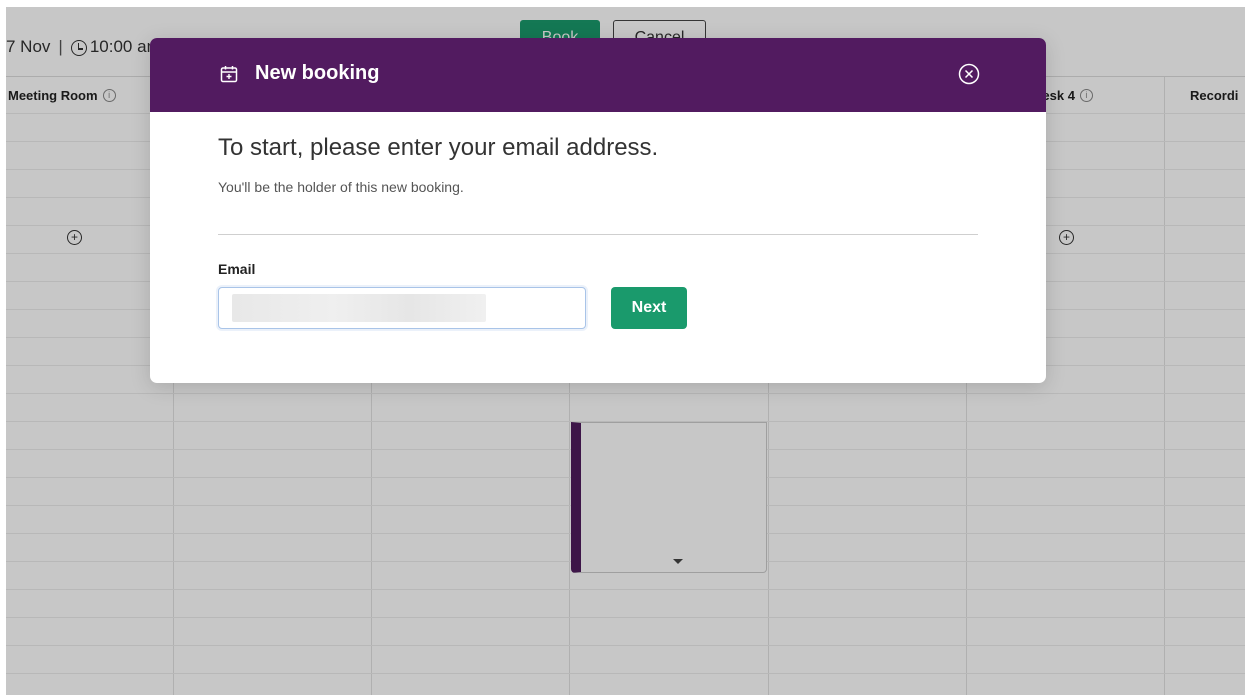 This screenshot has height=695, width=1245. What do you see at coordinates (317, 73) in the screenshot?
I see `dialog-title: New booking` at bounding box center [317, 73].